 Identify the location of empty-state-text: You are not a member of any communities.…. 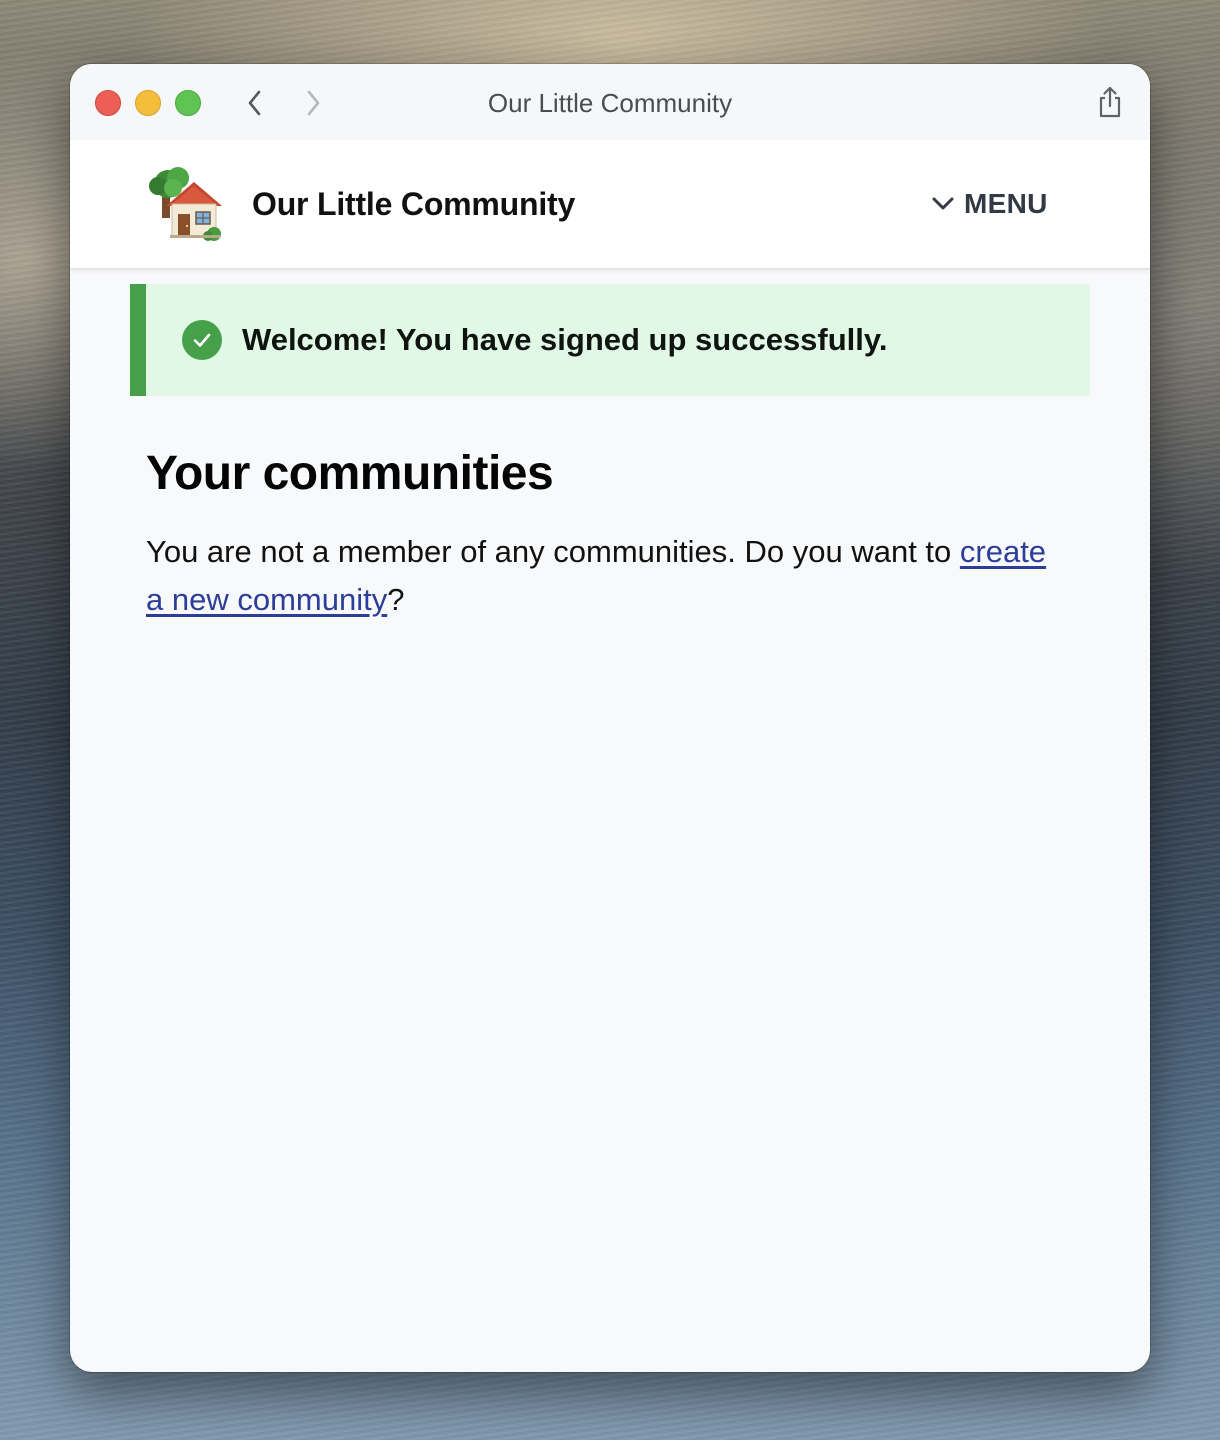
(606, 576).